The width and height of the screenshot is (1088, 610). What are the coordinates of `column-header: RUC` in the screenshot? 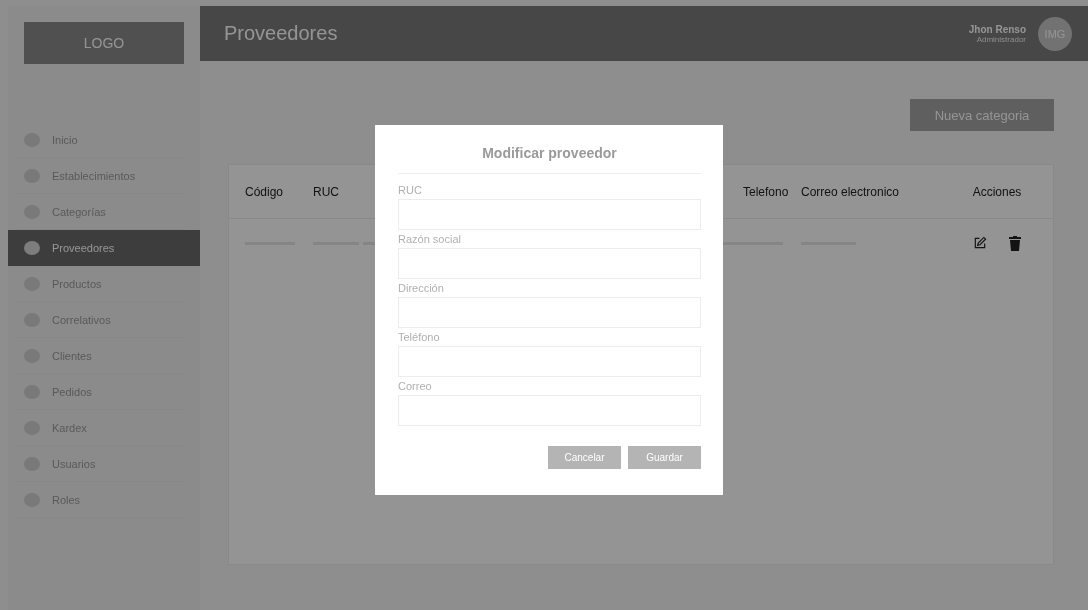 It's located at (326, 191).